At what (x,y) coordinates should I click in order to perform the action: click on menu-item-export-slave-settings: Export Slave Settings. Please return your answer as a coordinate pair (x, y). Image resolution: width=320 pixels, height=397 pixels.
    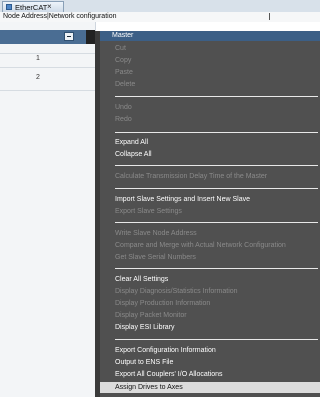
    Looking at the image, I should click on (148, 211).